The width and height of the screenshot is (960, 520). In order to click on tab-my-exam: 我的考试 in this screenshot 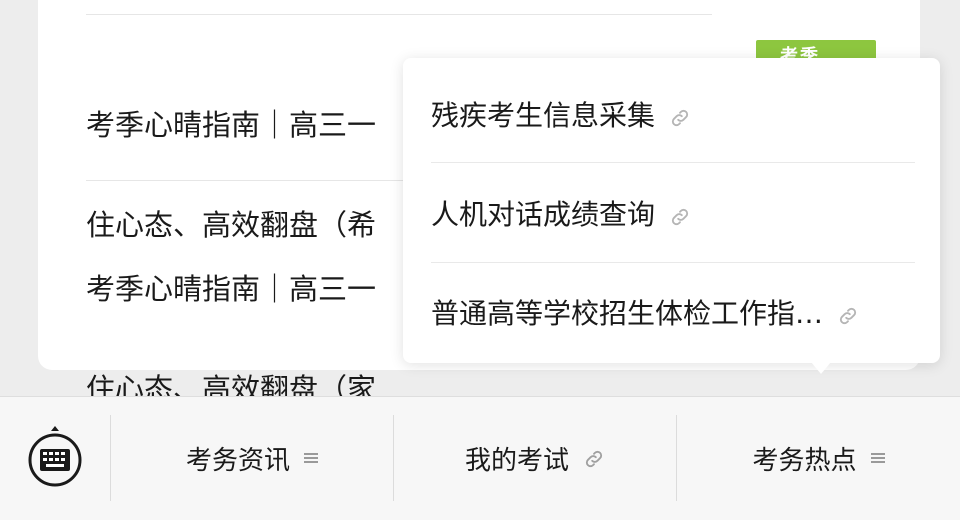, I will do `click(535, 458)`.